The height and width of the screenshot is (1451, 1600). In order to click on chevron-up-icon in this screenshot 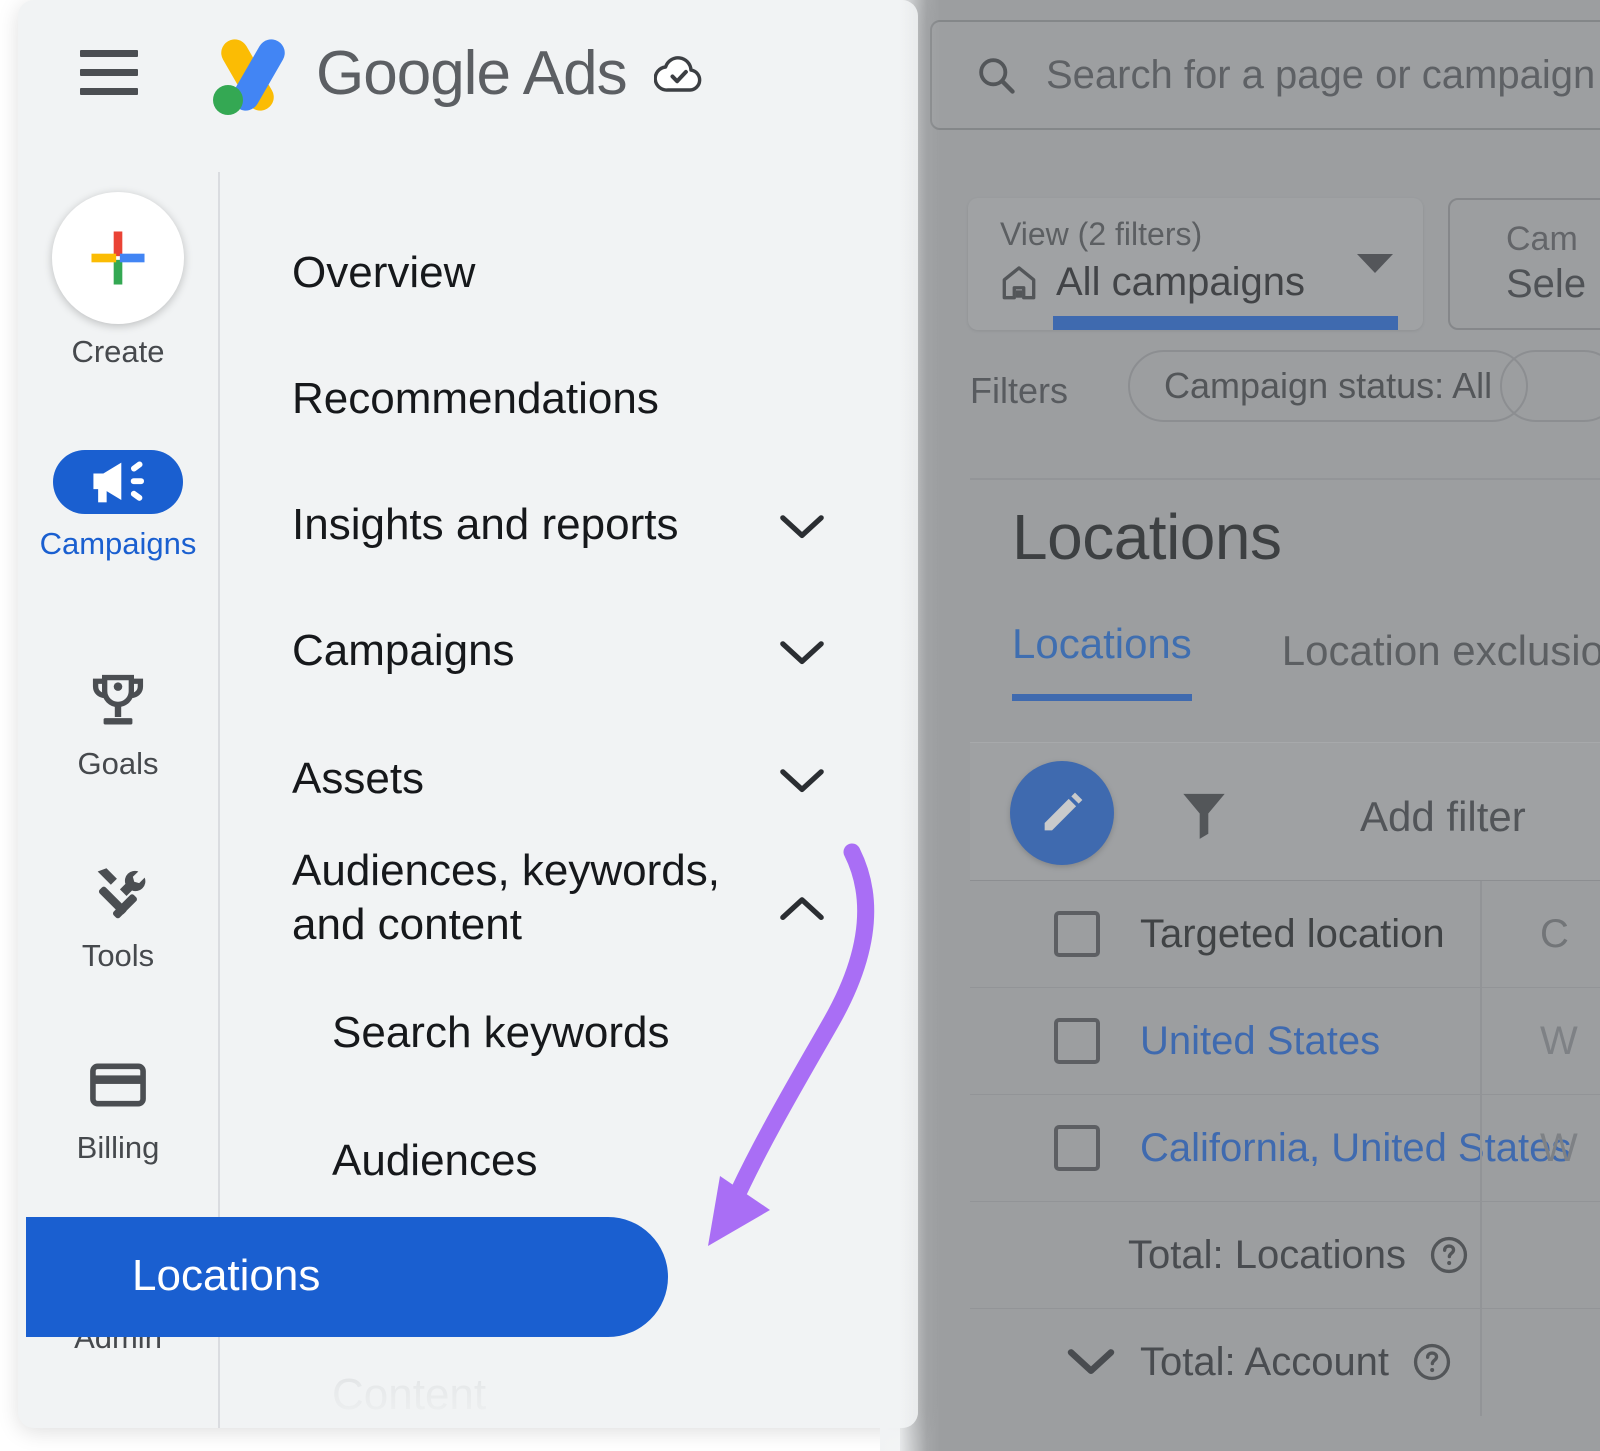, I will do `click(802, 909)`.